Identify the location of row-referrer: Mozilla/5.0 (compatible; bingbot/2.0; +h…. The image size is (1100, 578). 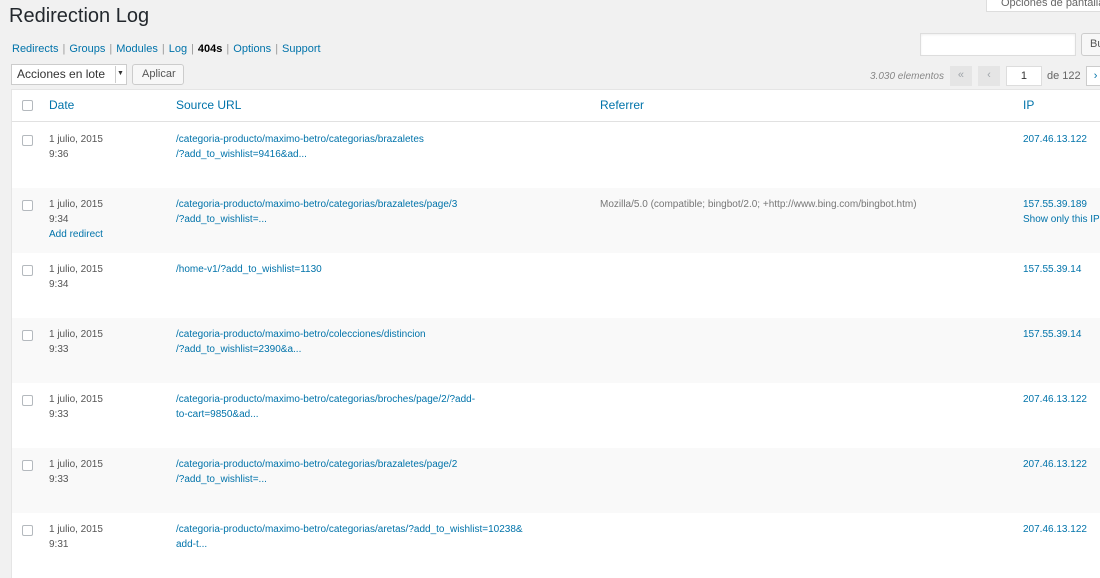
(758, 204).